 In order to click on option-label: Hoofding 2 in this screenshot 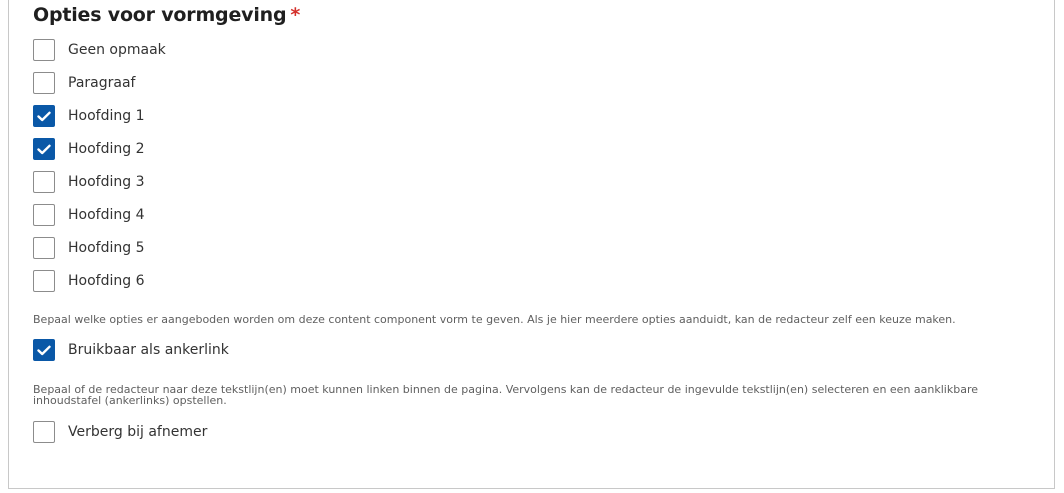, I will do `click(106, 149)`.